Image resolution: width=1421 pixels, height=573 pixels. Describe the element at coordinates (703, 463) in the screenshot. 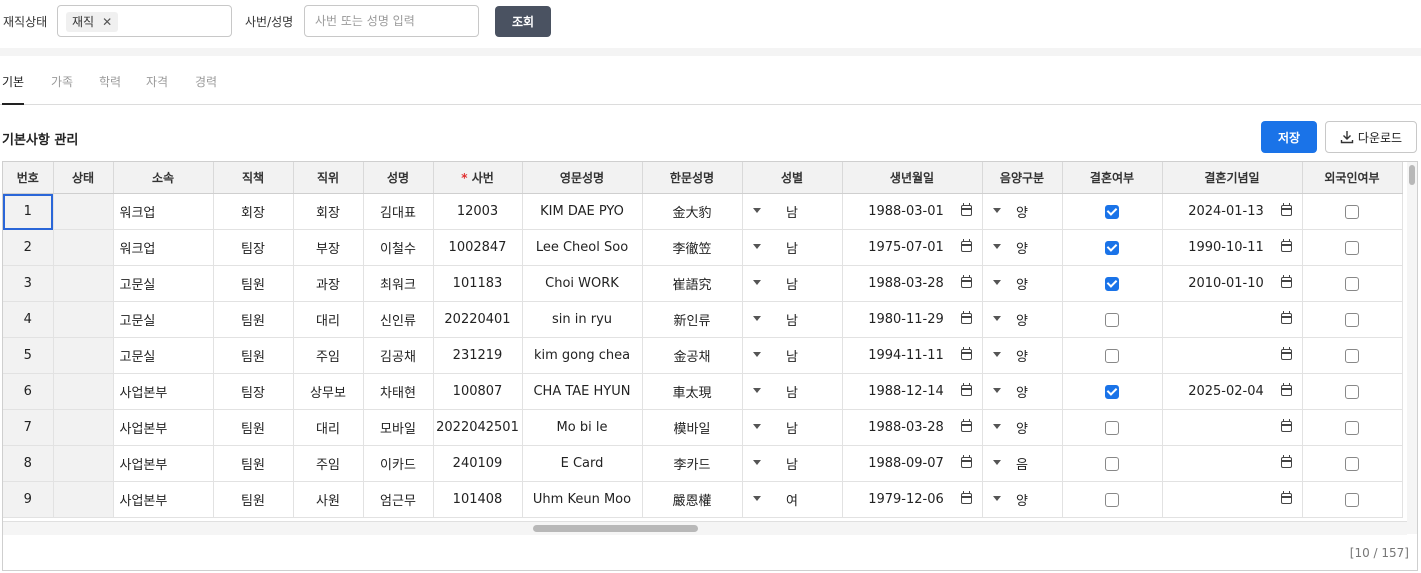

I see `table-row: 8 사업본부 팀원 주임 이카드 240109 E Card 李카드 남 1988-09-07 음` at that location.